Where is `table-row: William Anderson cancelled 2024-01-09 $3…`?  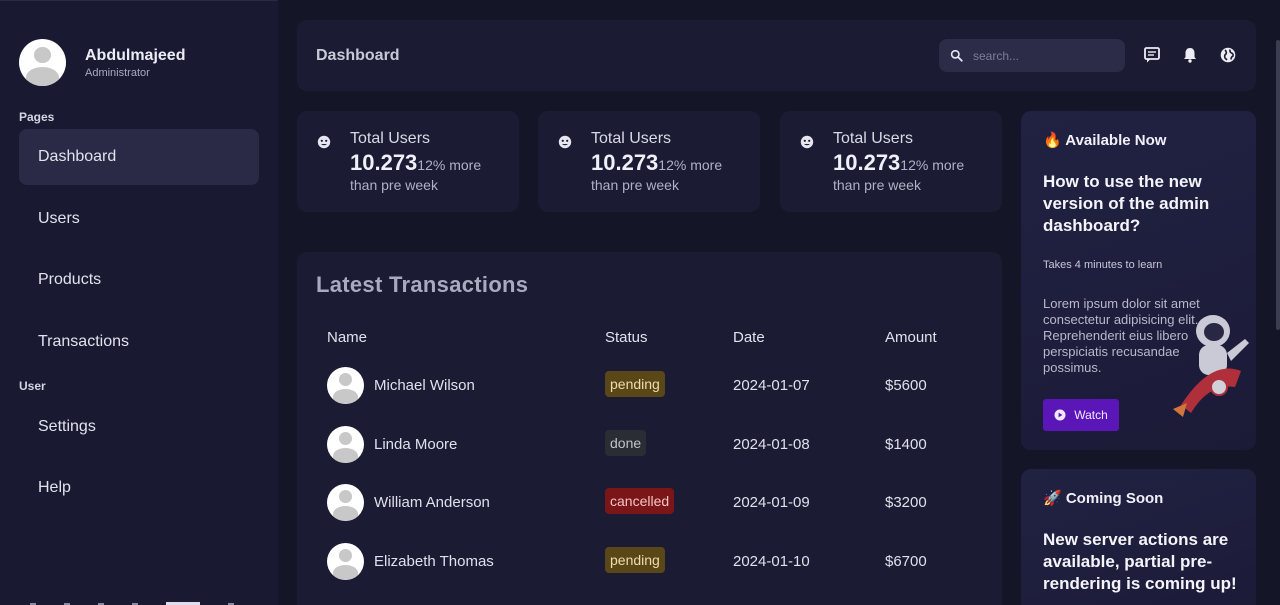 table-row: William Anderson cancelled 2024-01-09 $3… is located at coordinates (649, 504).